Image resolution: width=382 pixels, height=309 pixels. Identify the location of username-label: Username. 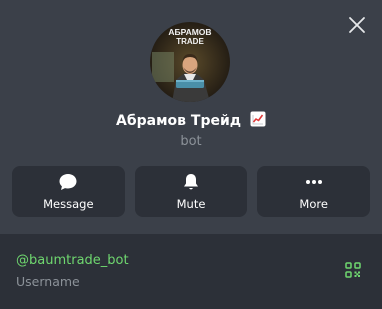
(48, 281).